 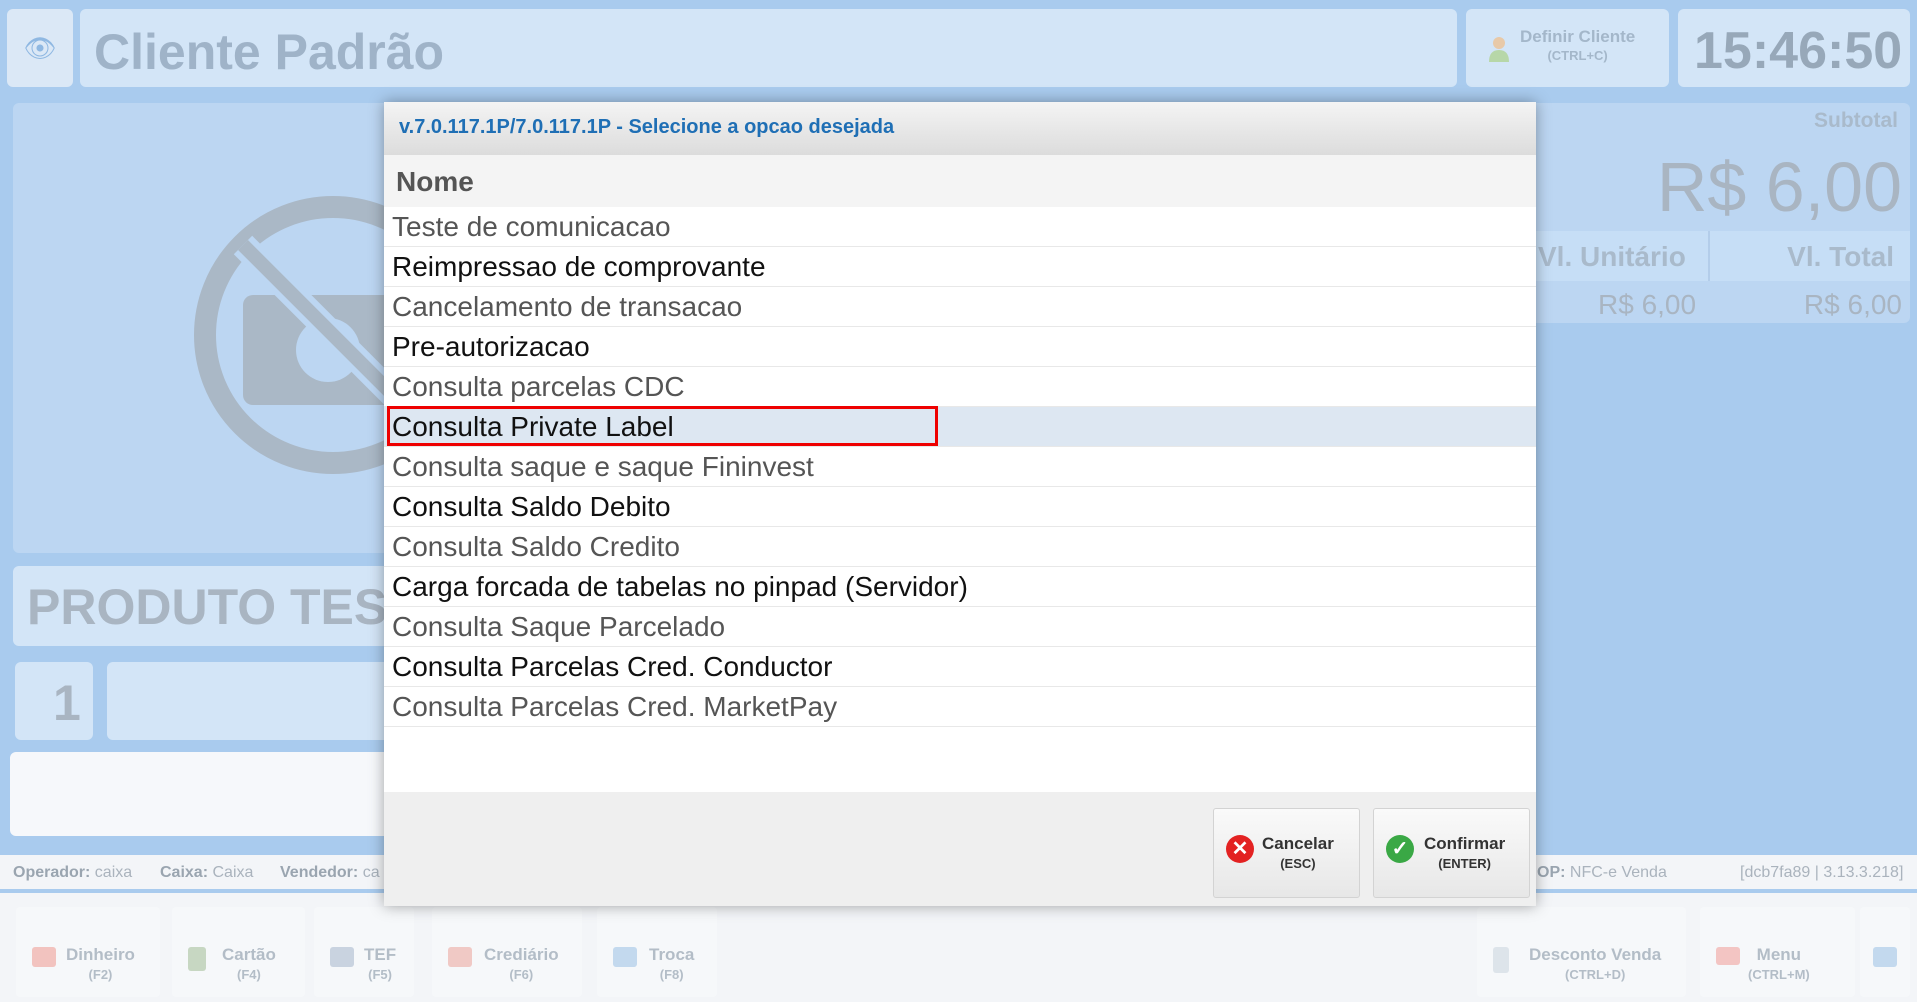 I want to click on close-icon: ✕, so click(x=1240, y=849).